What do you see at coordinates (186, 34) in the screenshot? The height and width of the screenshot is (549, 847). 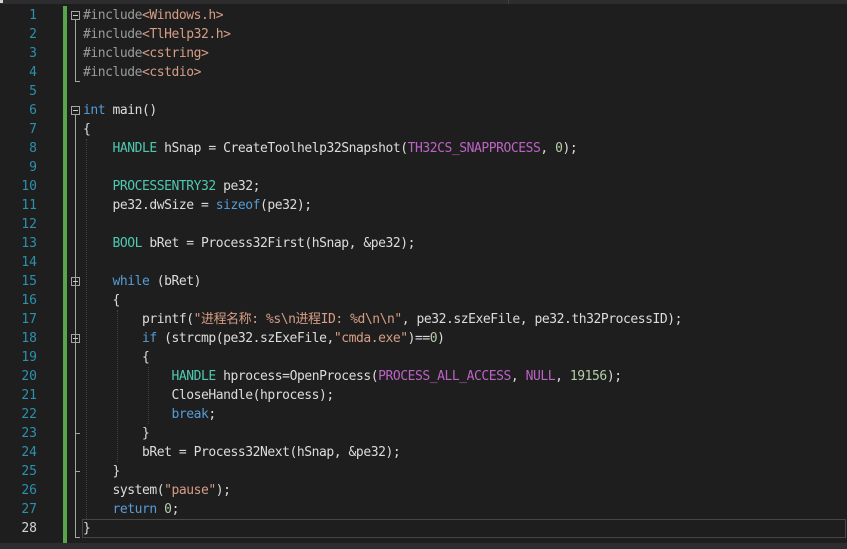 I see `code-token: <TlHelp32.h>` at bounding box center [186, 34].